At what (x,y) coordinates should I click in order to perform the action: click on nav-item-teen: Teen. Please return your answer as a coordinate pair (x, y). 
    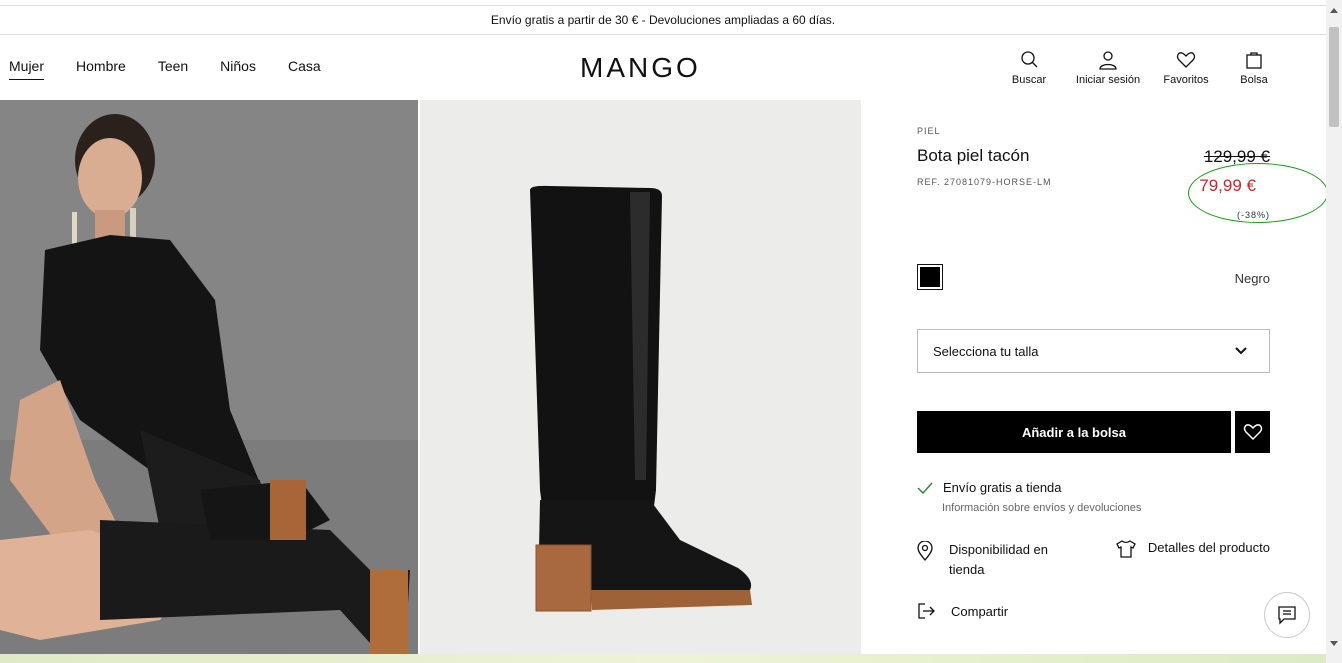
    Looking at the image, I should click on (173, 69).